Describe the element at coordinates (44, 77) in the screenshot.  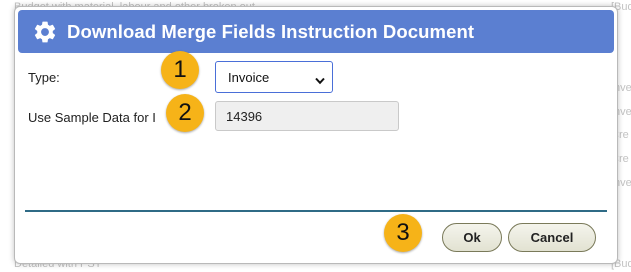
I see `type-label: Type:` at that location.